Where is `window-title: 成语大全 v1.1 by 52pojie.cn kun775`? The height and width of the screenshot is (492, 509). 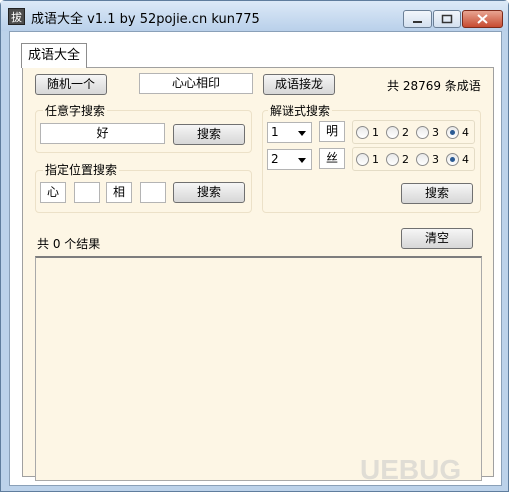
window-title: 成语大全 v1.1 by 52pojie.cn kun775 is located at coordinates (145, 19).